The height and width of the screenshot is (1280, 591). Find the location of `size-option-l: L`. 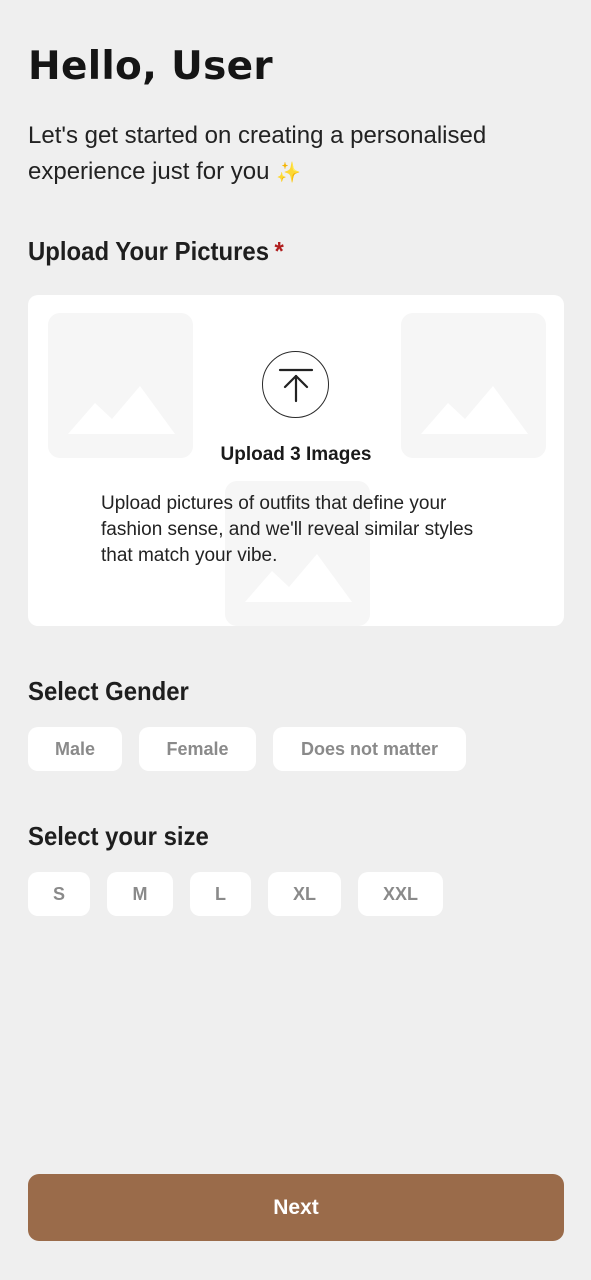

size-option-l: L is located at coordinates (220, 894).